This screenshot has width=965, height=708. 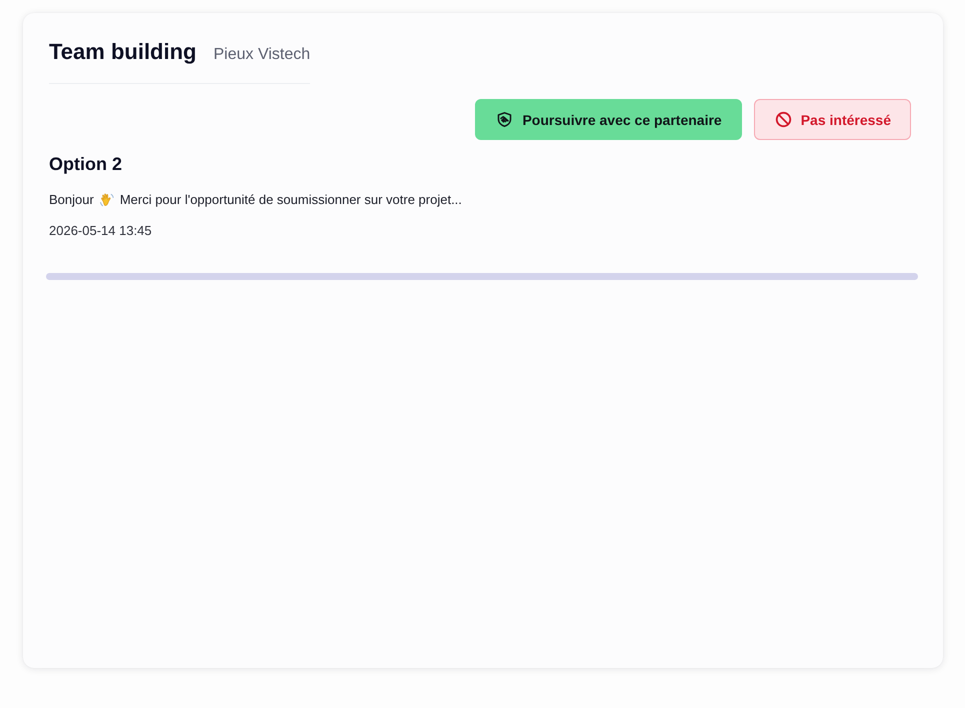 What do you see at coordinates (100, 231) in the screenshot?
I see `message-date: 2026-05-14 13:45` at bounding box center [100, 231].